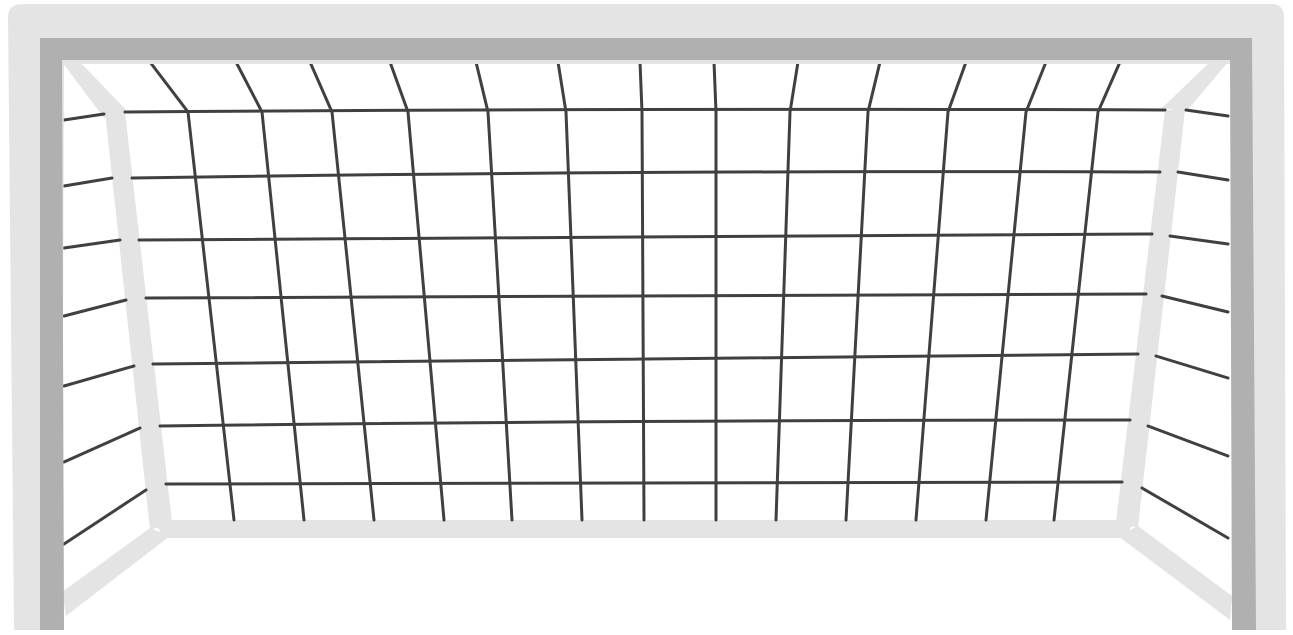 The image size is (1293, 635). Describe the element at coordinates (643, 529) in the screenshot. I see `back-bottom-bar` at that location.